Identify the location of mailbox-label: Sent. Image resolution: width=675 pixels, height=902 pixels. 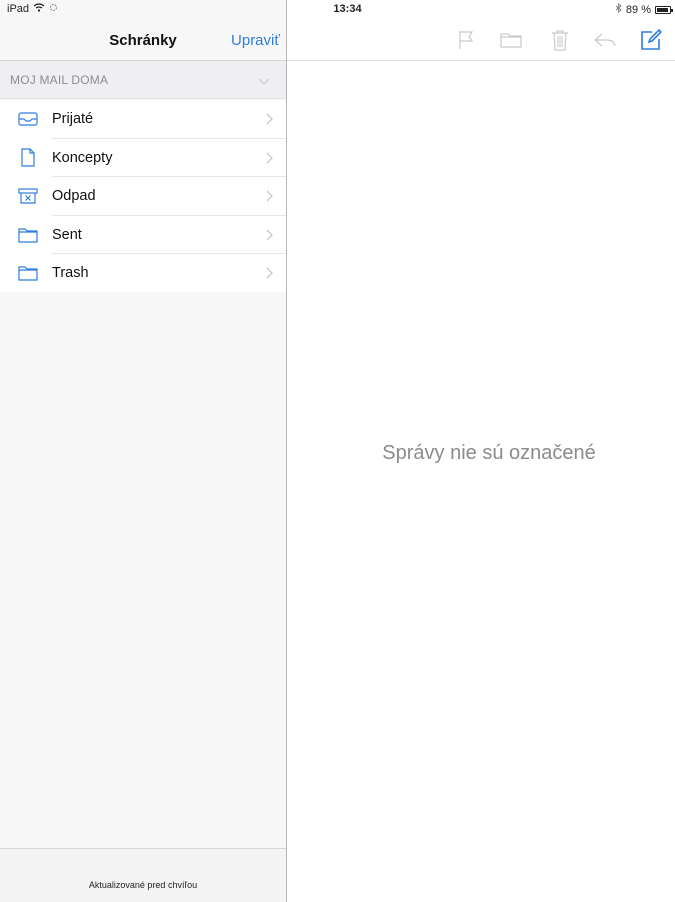
(67, 234).